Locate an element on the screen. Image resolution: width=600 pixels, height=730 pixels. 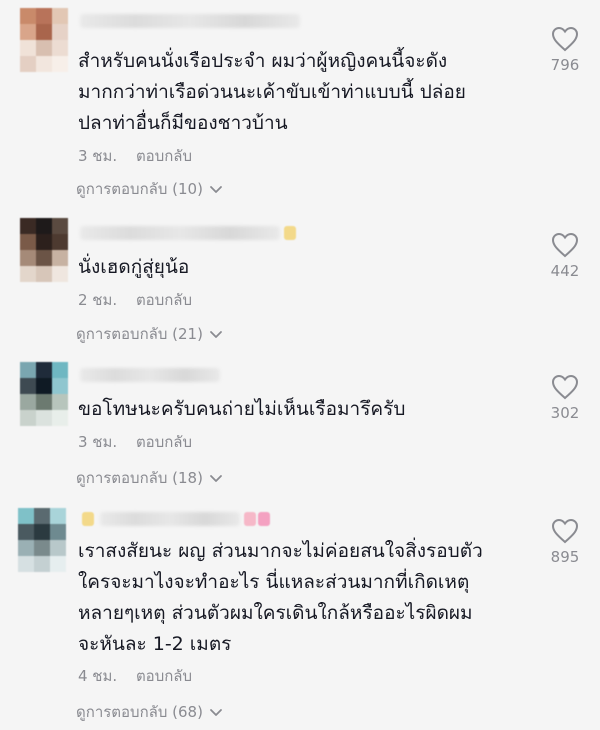
view-replies-button: ดูการตอบกลับ (68) is located at coordinates (149, 712).